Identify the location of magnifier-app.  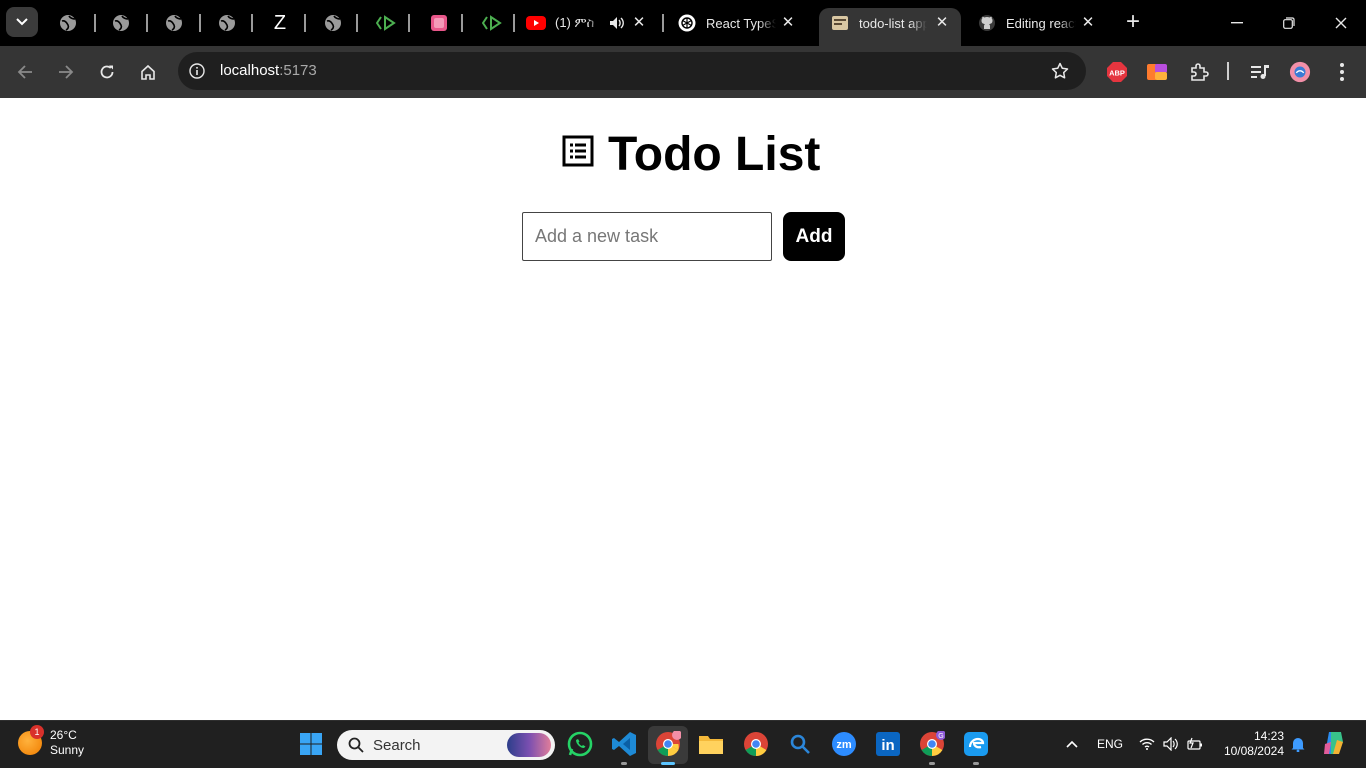
(800, 744).